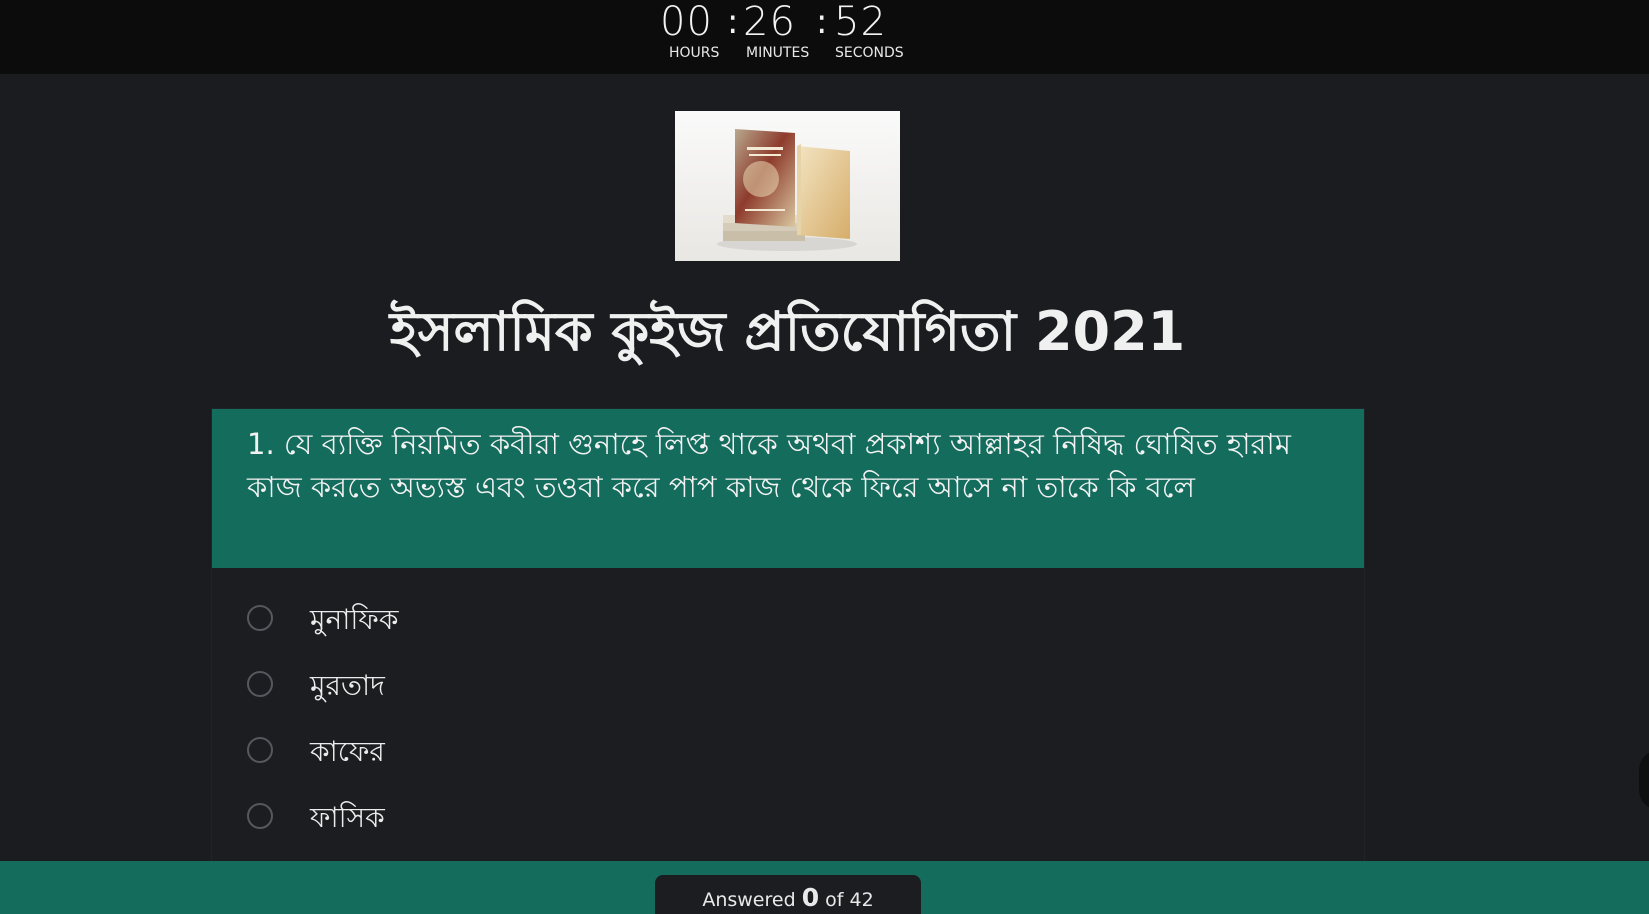  What do you see at coordinates (749, 900) in the screenshot?
I see `answered-prefix: Answered` at bounding box center [749, 900].